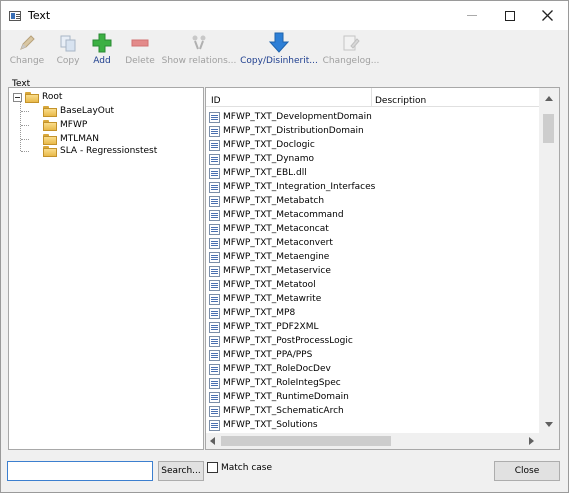 The height and width of the screenshot is (493, 569). I want to click on scroll-down-icon, so click(549, 424).